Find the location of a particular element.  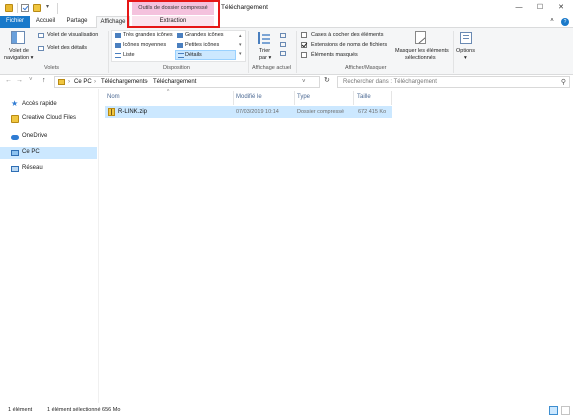

details-pane-label: Volet des détails is located at coordinates (67, 48).